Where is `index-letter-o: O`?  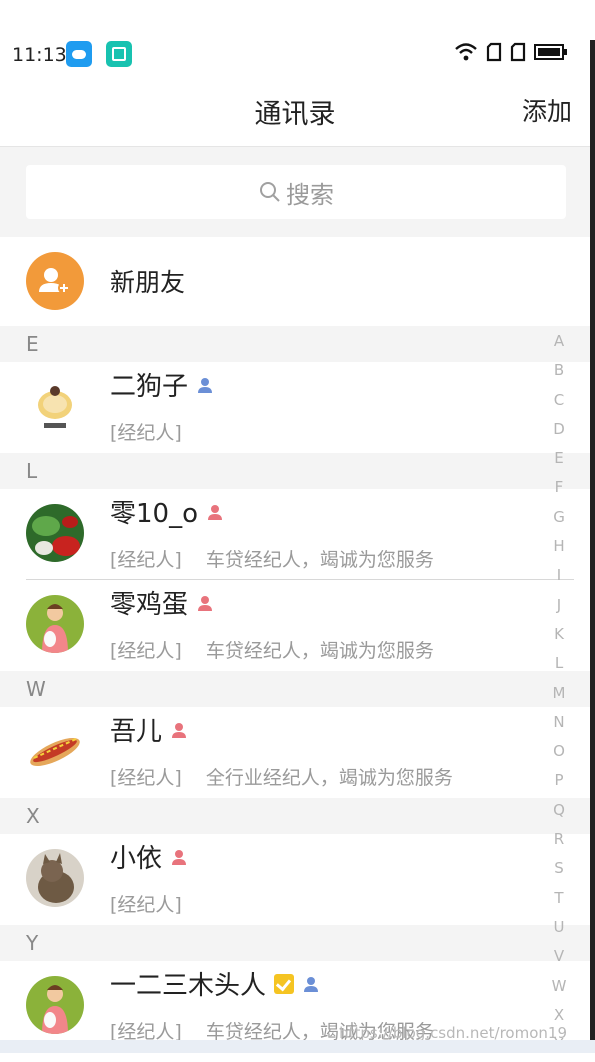 index-letter-o: O is located at coordinates (559, 754).